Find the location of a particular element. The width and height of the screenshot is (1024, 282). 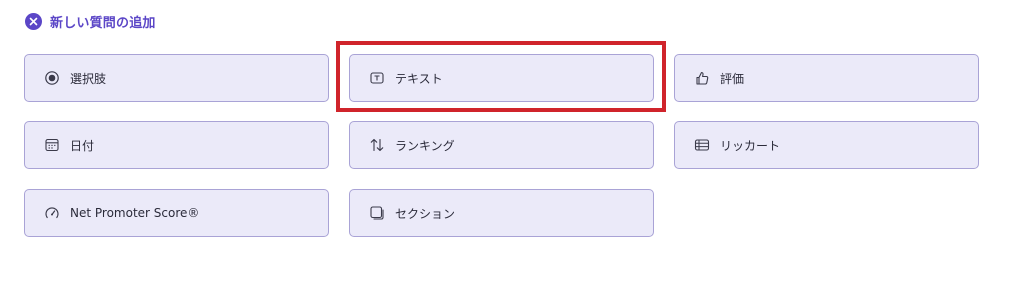

rating-button: 評価 is located at coordinates (826, 78).